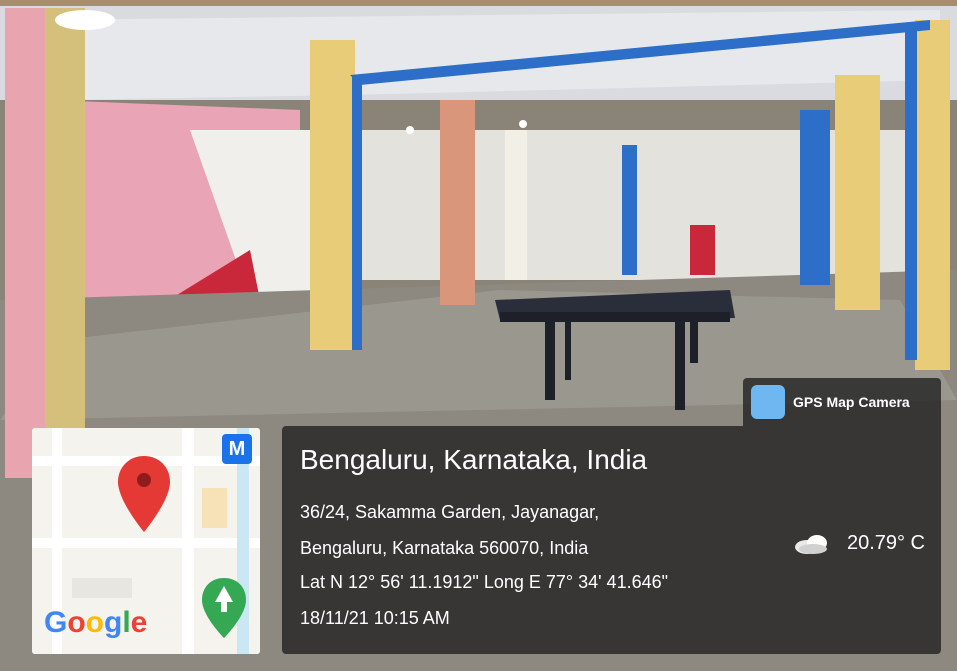 This screenshot has height=671, width=957. Describe the element at coordinates (444, 548) in the screenshot. I see `address-line-2: Bengaluru, Karnataka 560070, India` at that location.